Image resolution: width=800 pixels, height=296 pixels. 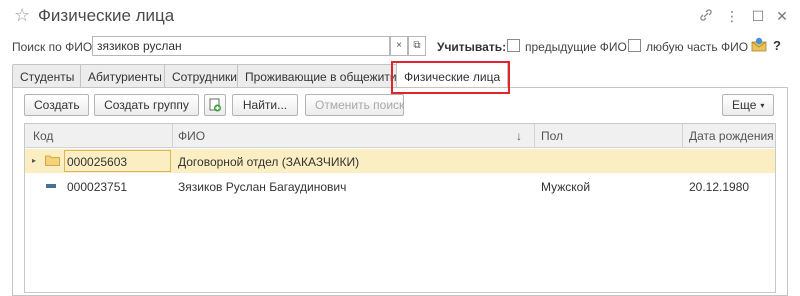 What do you see at coordinates (146, 105) in the screenshot?
I see `create-group-button: Создать группу` at bounding box center [146, 105].